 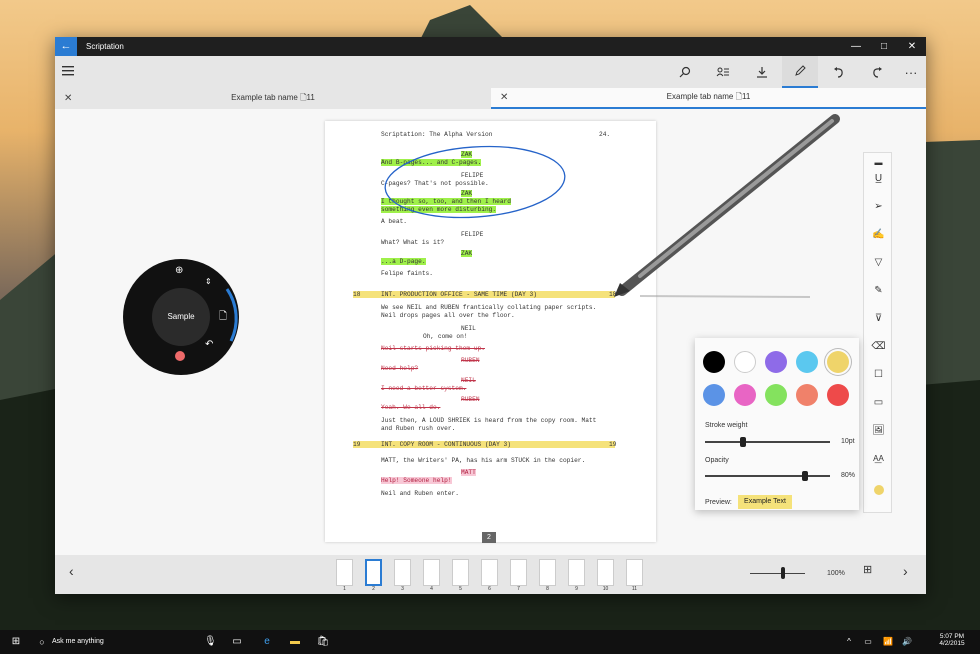 I want to click on script-line-text: Neil drops pages all over the floor., so click(x=448, y=315).